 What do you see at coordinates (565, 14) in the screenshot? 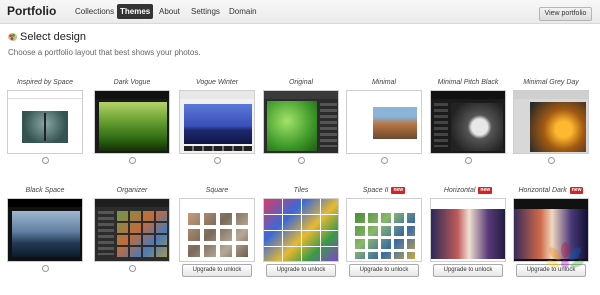
I see `view-portfolio-button: View portfolio` at bounding box center [565, 14].